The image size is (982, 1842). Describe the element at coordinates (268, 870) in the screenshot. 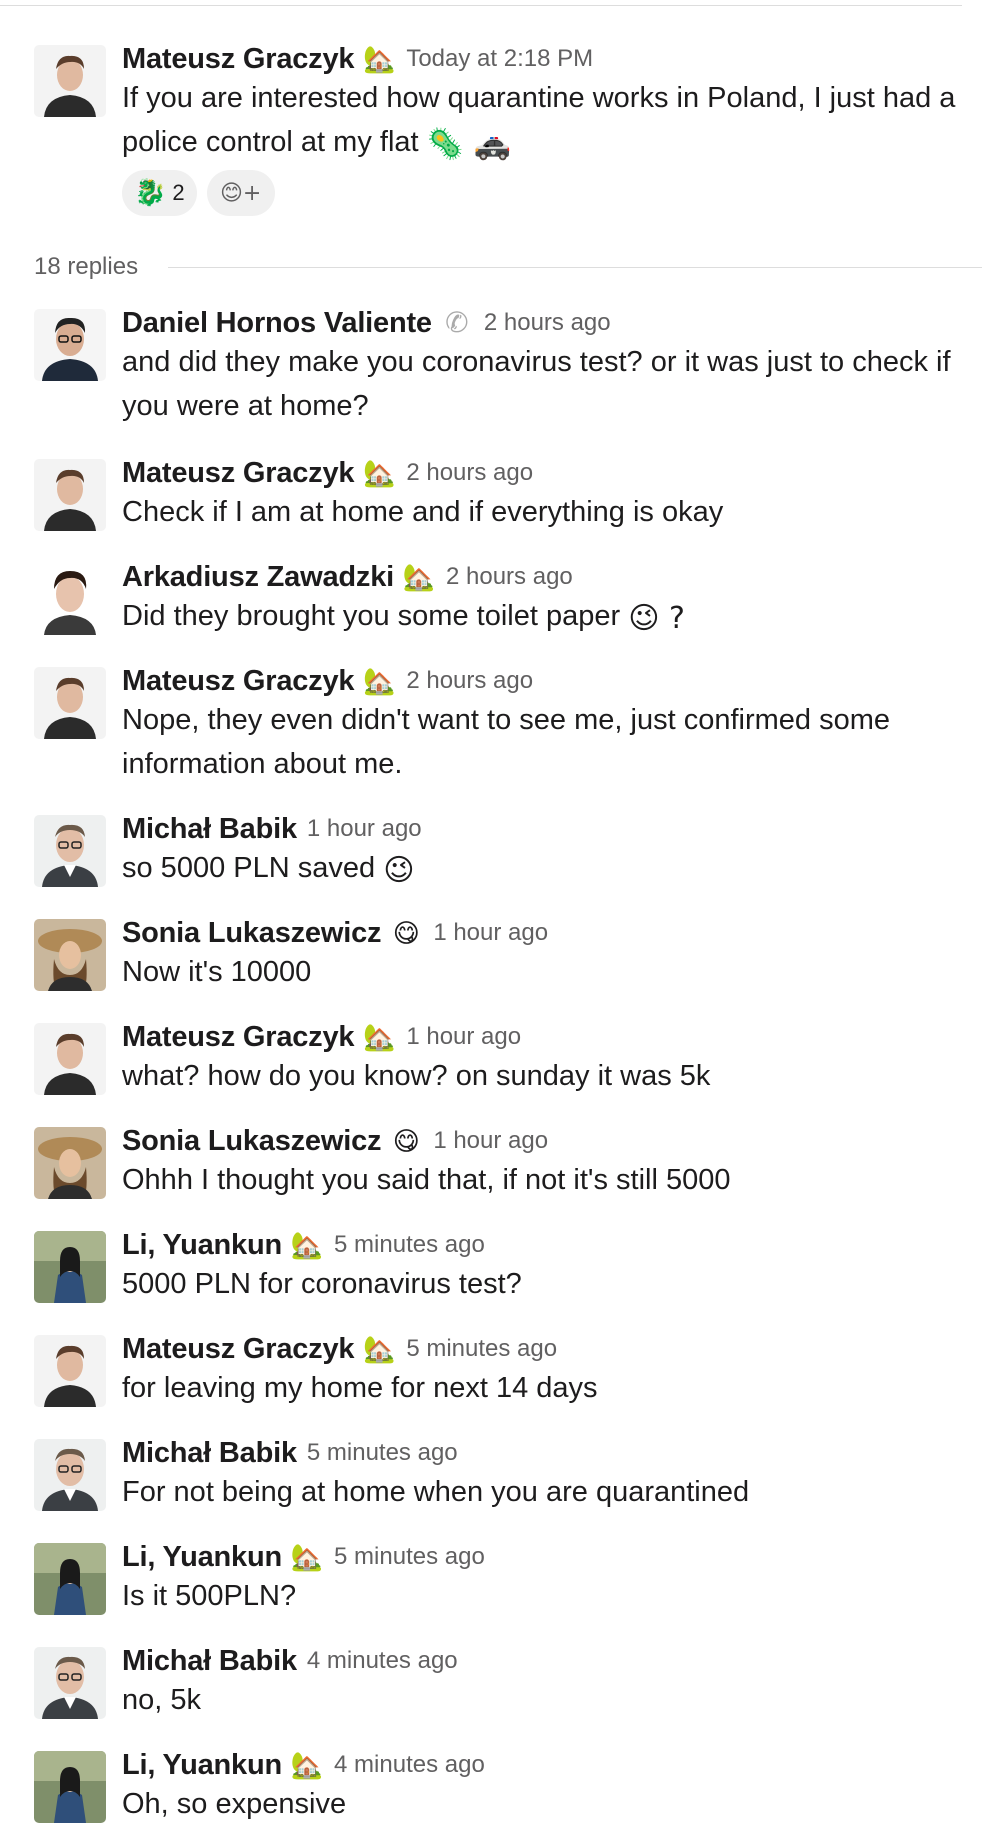

I see `message-text: so 5000 PLN saved 😉` at that location.